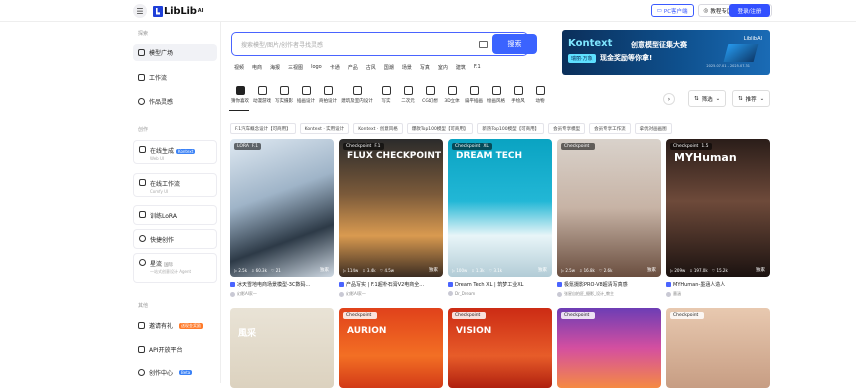  What do you see at coordinates (175, 325) in the screenshot?
I see `sidebar-item-invite: 邀请有礼 送现金奖励` at bounding box center [175, 325].